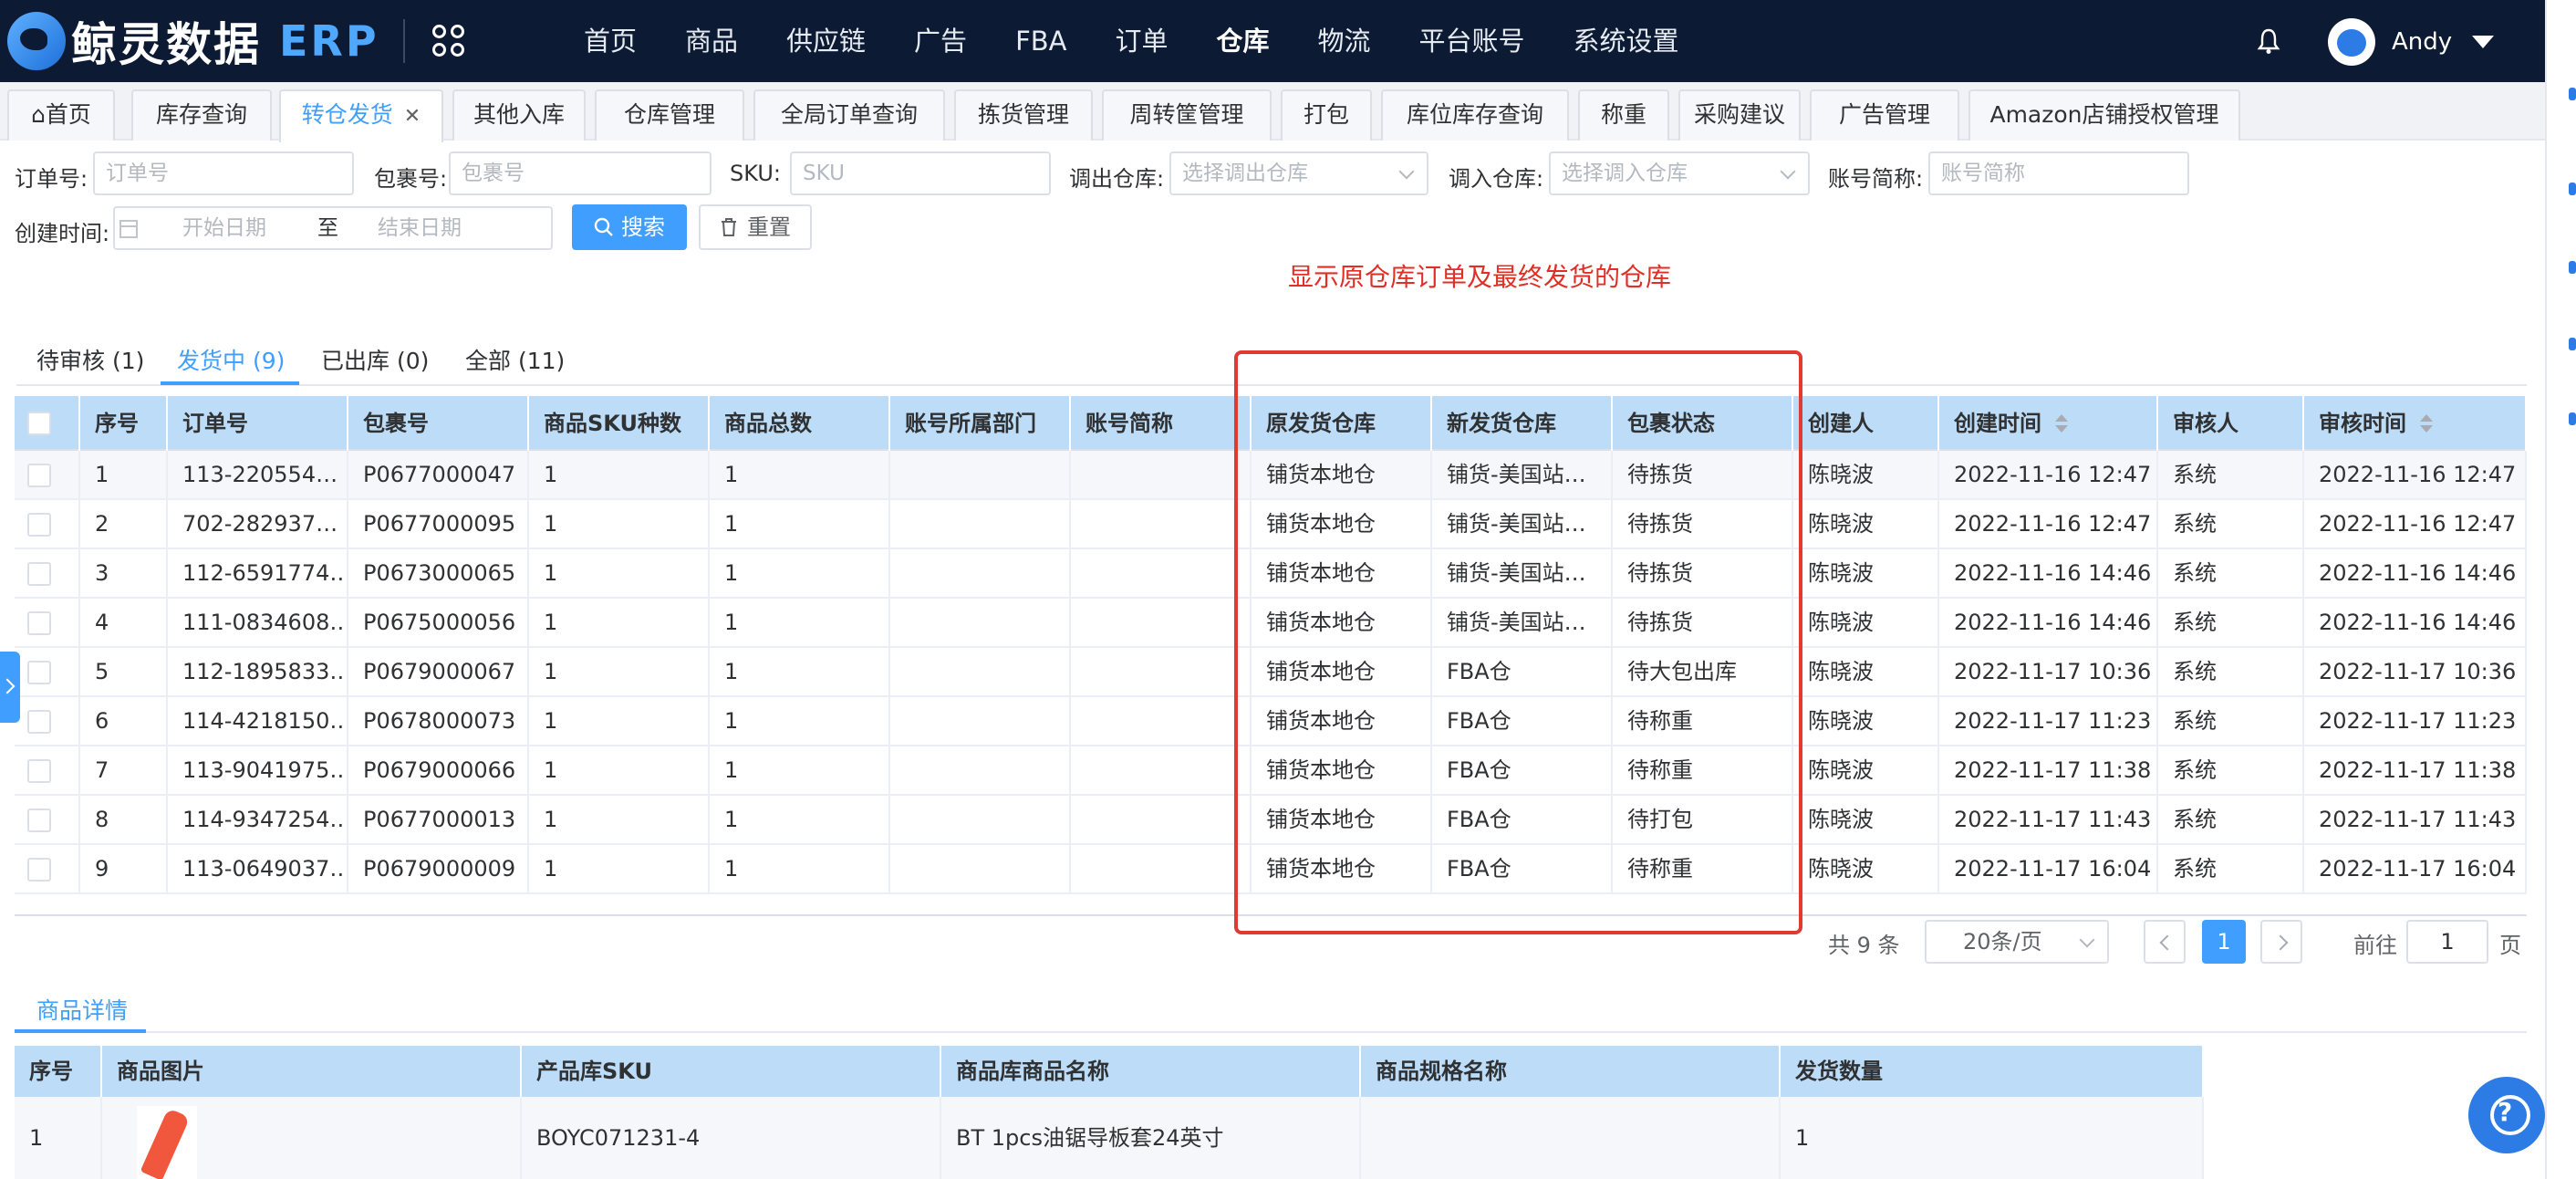 The image size is (2576, 1179). I want to click on tab-picking-mgmt: 拣货管理, so click(1023, 115).